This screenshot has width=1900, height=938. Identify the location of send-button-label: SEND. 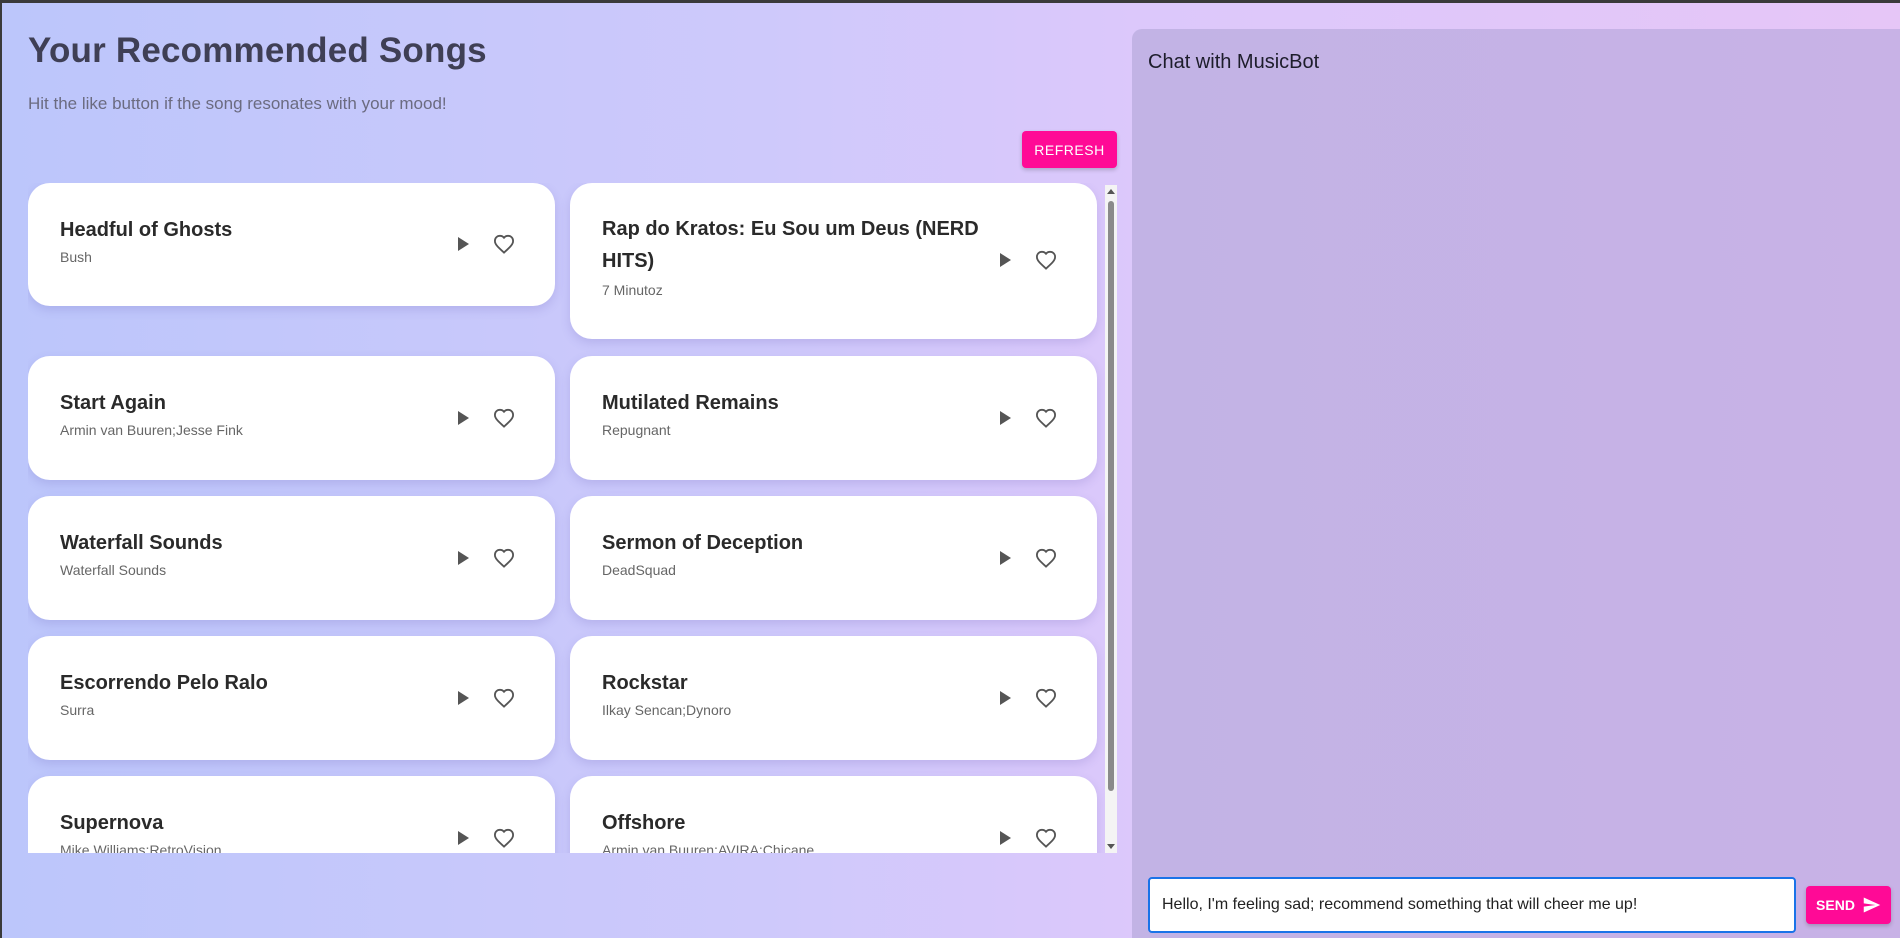
(1835, 905).